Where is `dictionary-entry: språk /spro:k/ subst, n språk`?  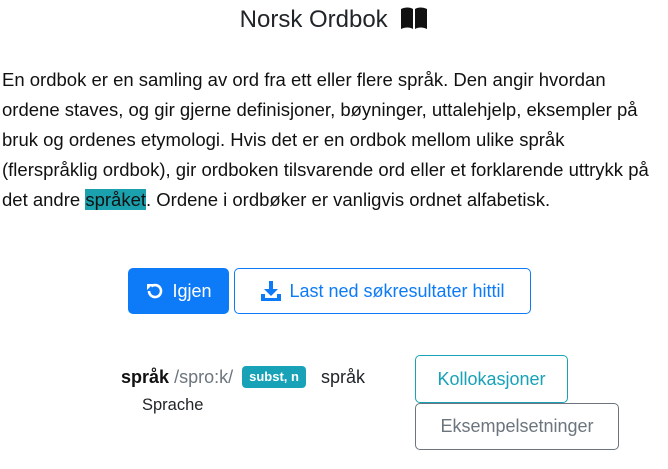 dictionary-entry: språk /spro:k/ subst, n språk is located at coordinates (243, 377).